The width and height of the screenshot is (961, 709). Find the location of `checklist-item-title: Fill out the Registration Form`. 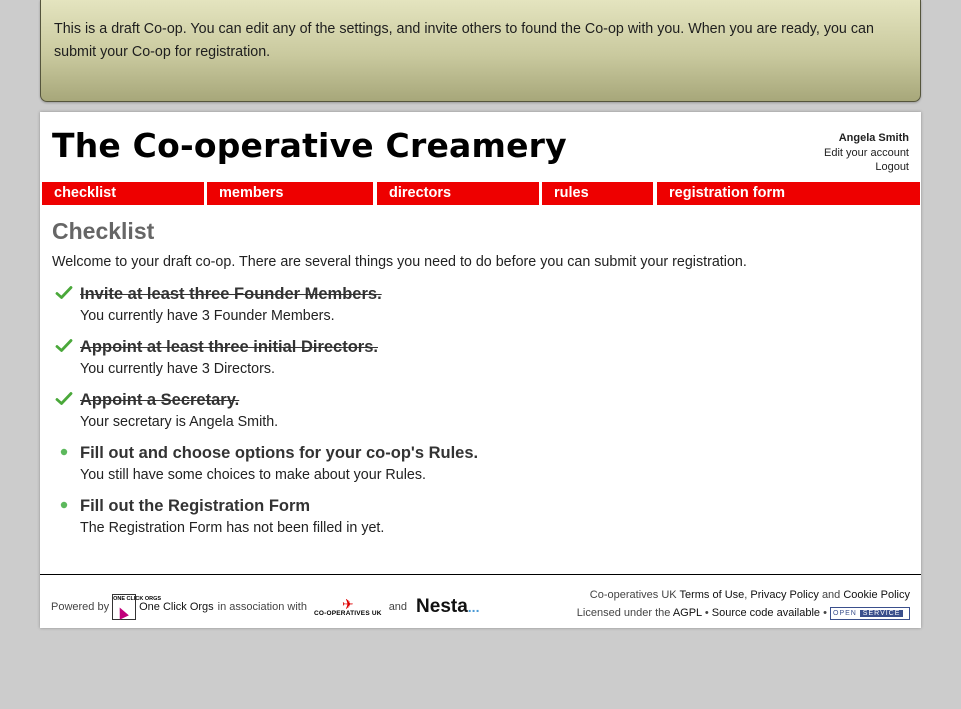

checklist-item-title: Fill out the Registration Form is located at coordinates (195, 506).